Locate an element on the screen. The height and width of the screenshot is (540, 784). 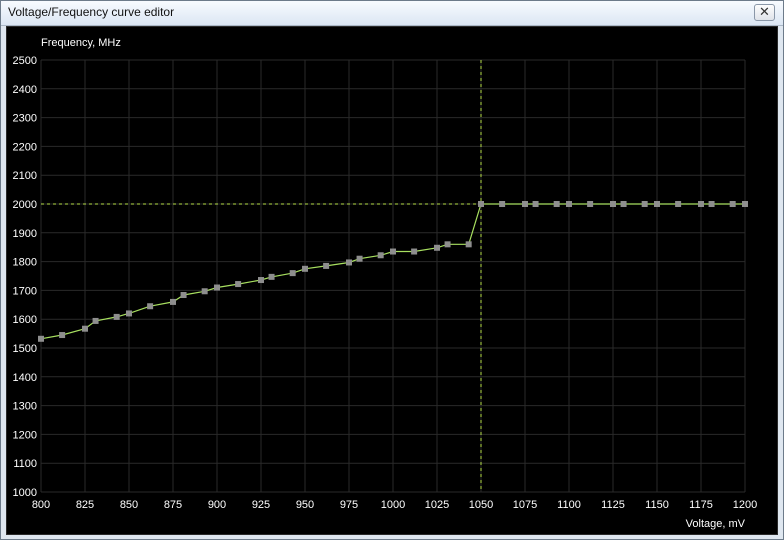
x-tick-label: 800 is located at coordinates (41, 505).